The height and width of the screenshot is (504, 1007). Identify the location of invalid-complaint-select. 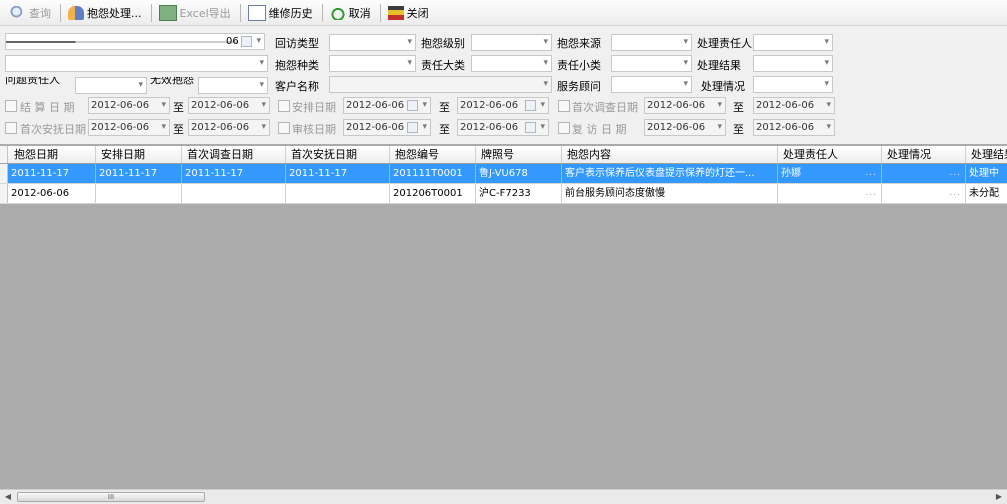
(233, 85).